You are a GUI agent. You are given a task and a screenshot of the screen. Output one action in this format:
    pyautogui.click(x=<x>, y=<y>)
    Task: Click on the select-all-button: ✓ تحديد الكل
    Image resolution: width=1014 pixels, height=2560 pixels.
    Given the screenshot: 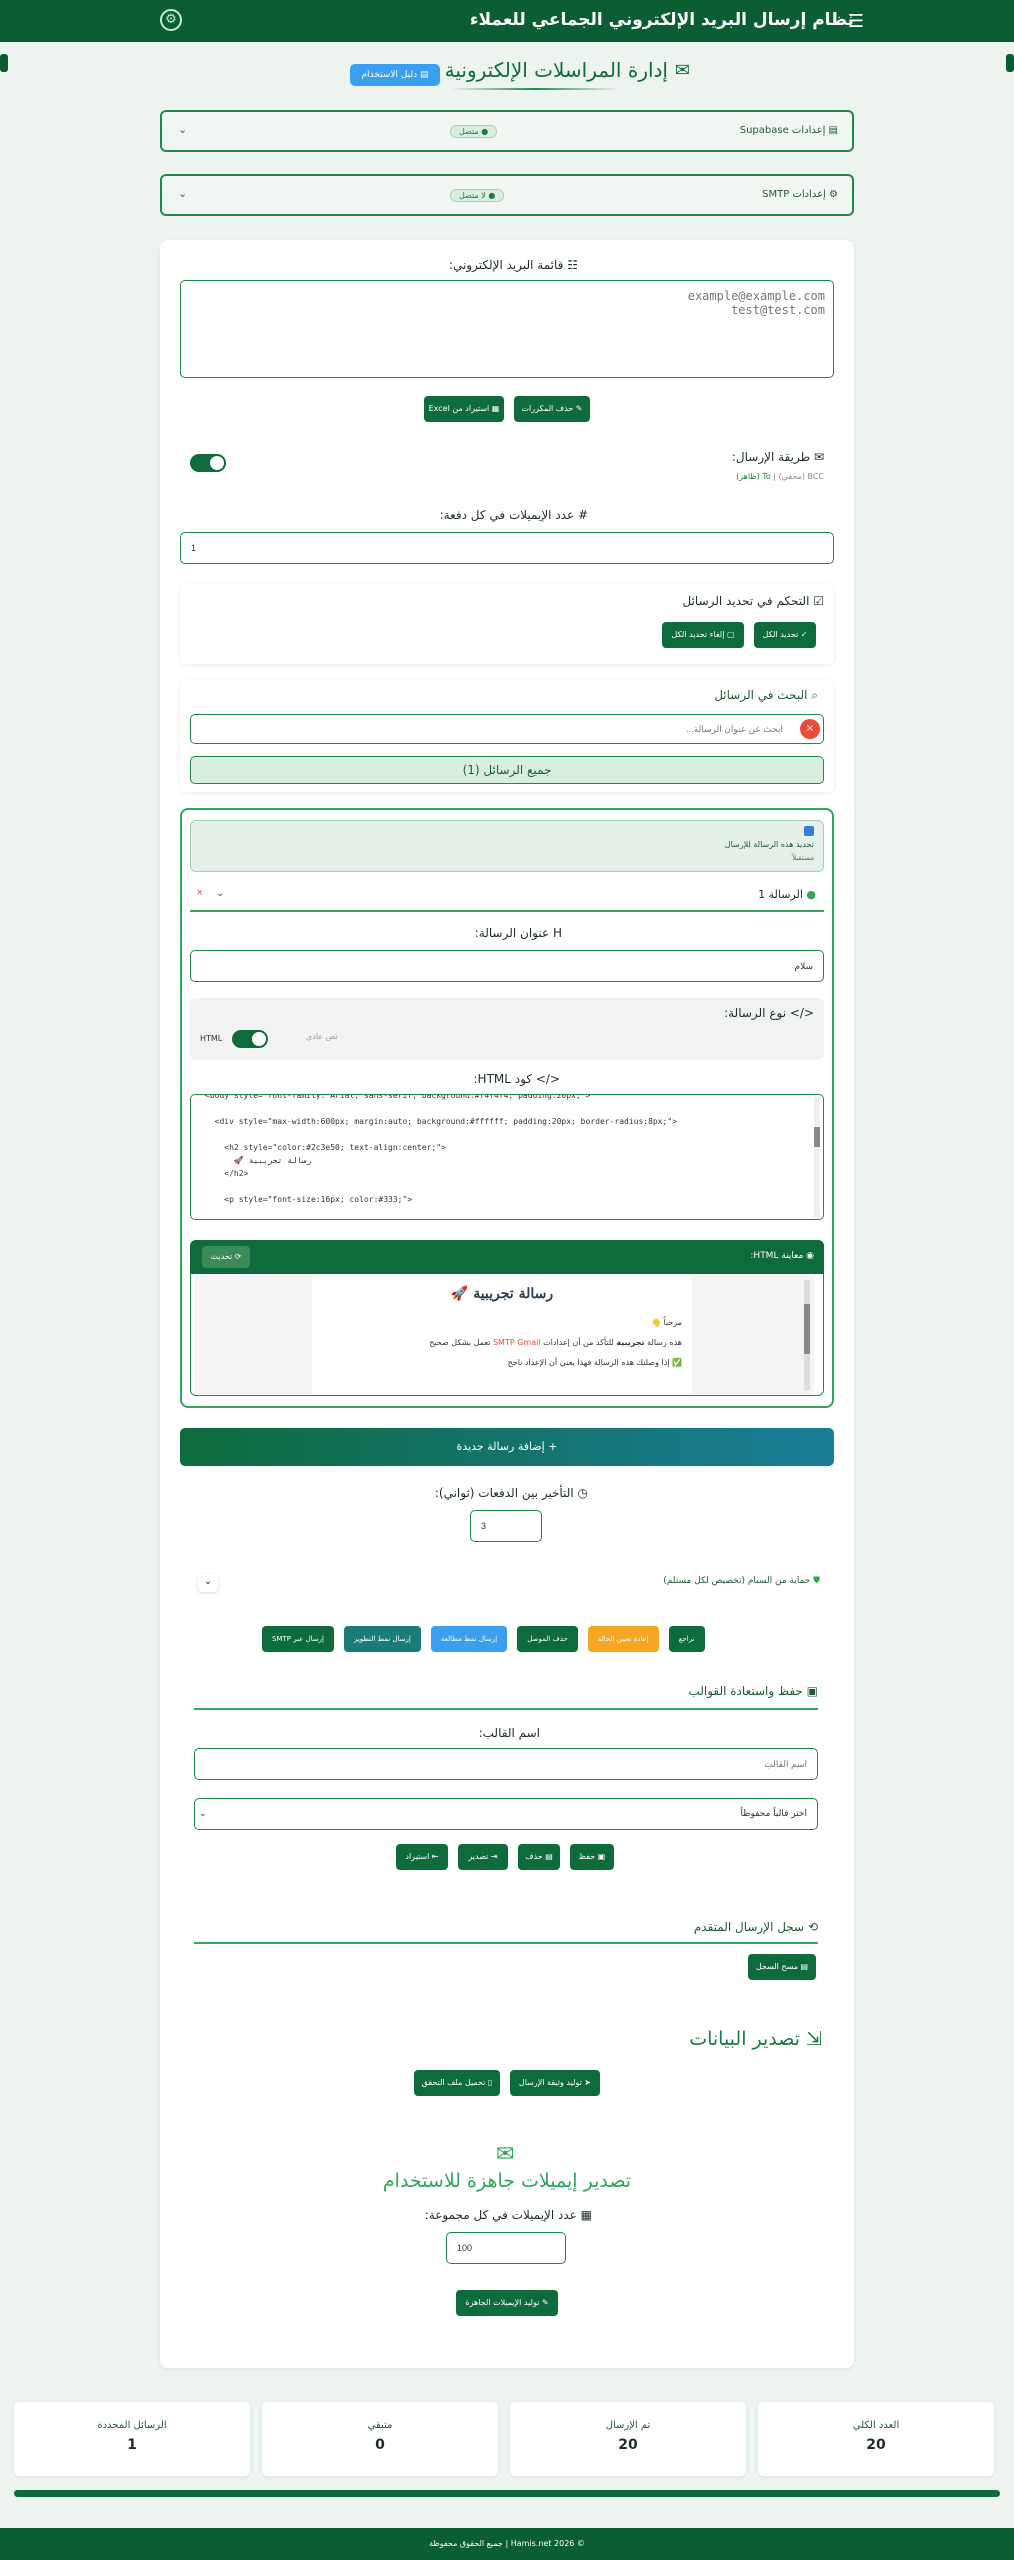 What is the action you would take?
    pyautogui.click(x=785, y=635)
    